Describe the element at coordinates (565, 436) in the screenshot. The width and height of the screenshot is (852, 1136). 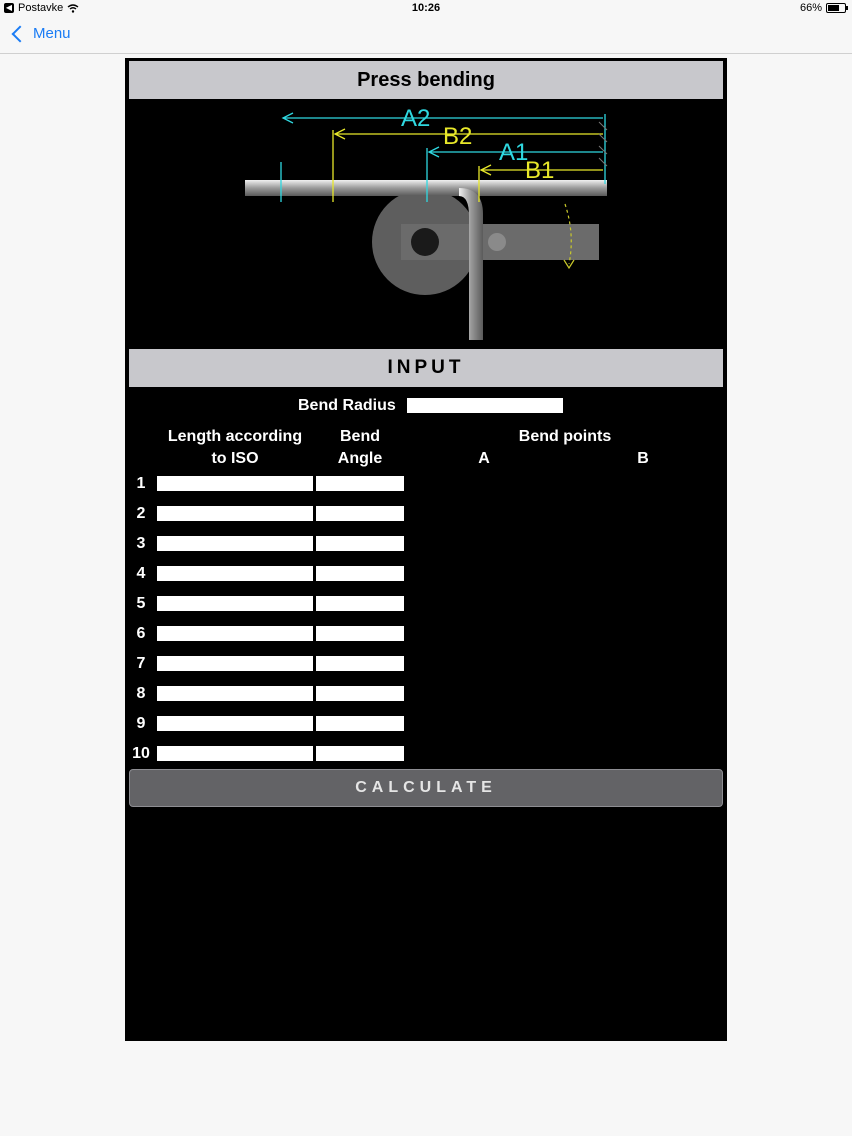
I see `bend-points-header: Bend points` at that location.